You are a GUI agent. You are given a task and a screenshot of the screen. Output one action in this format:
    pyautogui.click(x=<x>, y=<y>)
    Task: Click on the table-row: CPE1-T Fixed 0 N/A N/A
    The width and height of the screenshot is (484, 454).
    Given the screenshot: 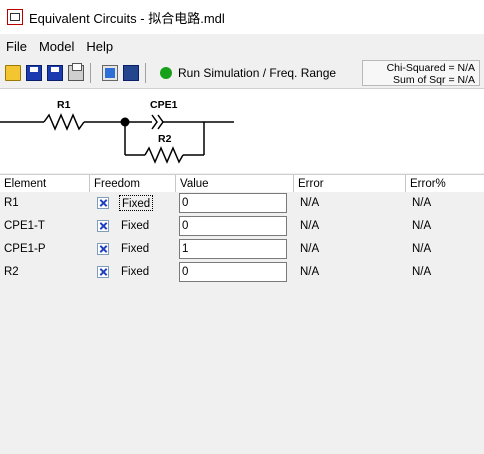 What is the action you would take?
    pyautogui.click(x=242, y=226)
    